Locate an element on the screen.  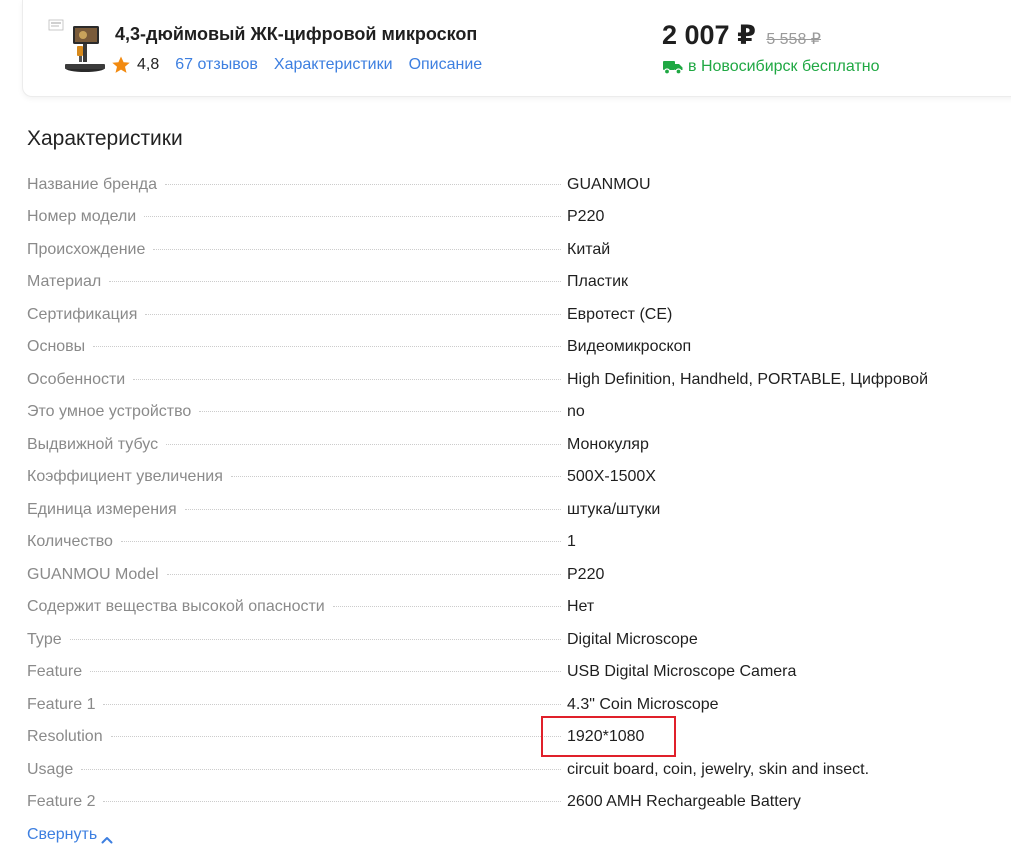
spec-value: Видеомикроскоп is located at coordinates (629, 346).